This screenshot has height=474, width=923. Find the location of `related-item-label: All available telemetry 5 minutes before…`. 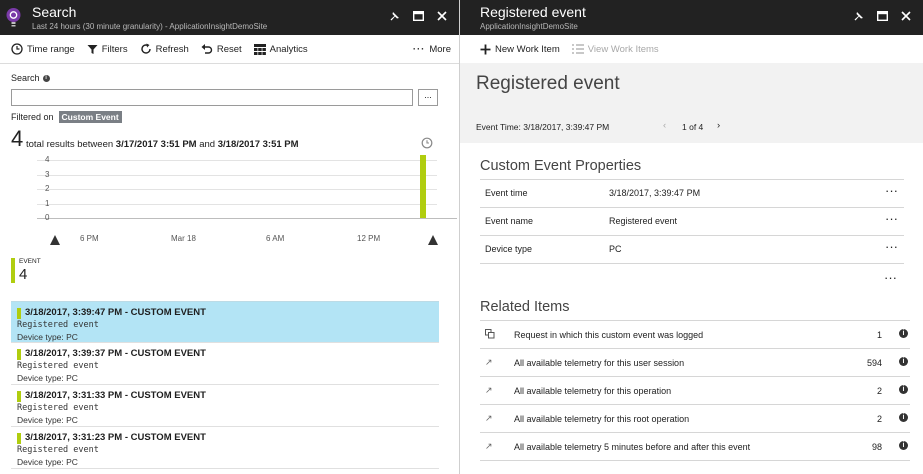

related-item-label: All available telemetry 5 minutes before… is located at coordinates (632, 447).